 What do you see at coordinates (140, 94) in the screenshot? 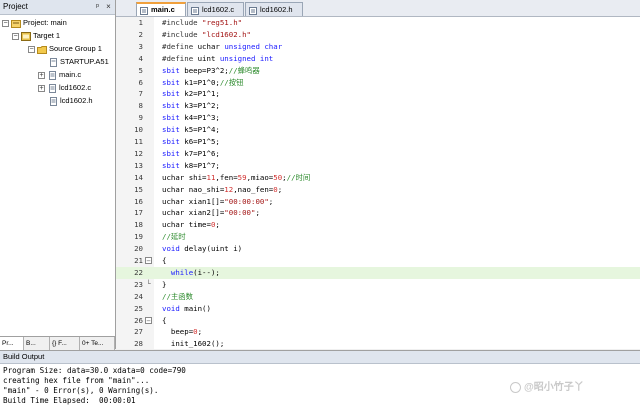
I see `line-number: 7` at bounding box center [140, 94].